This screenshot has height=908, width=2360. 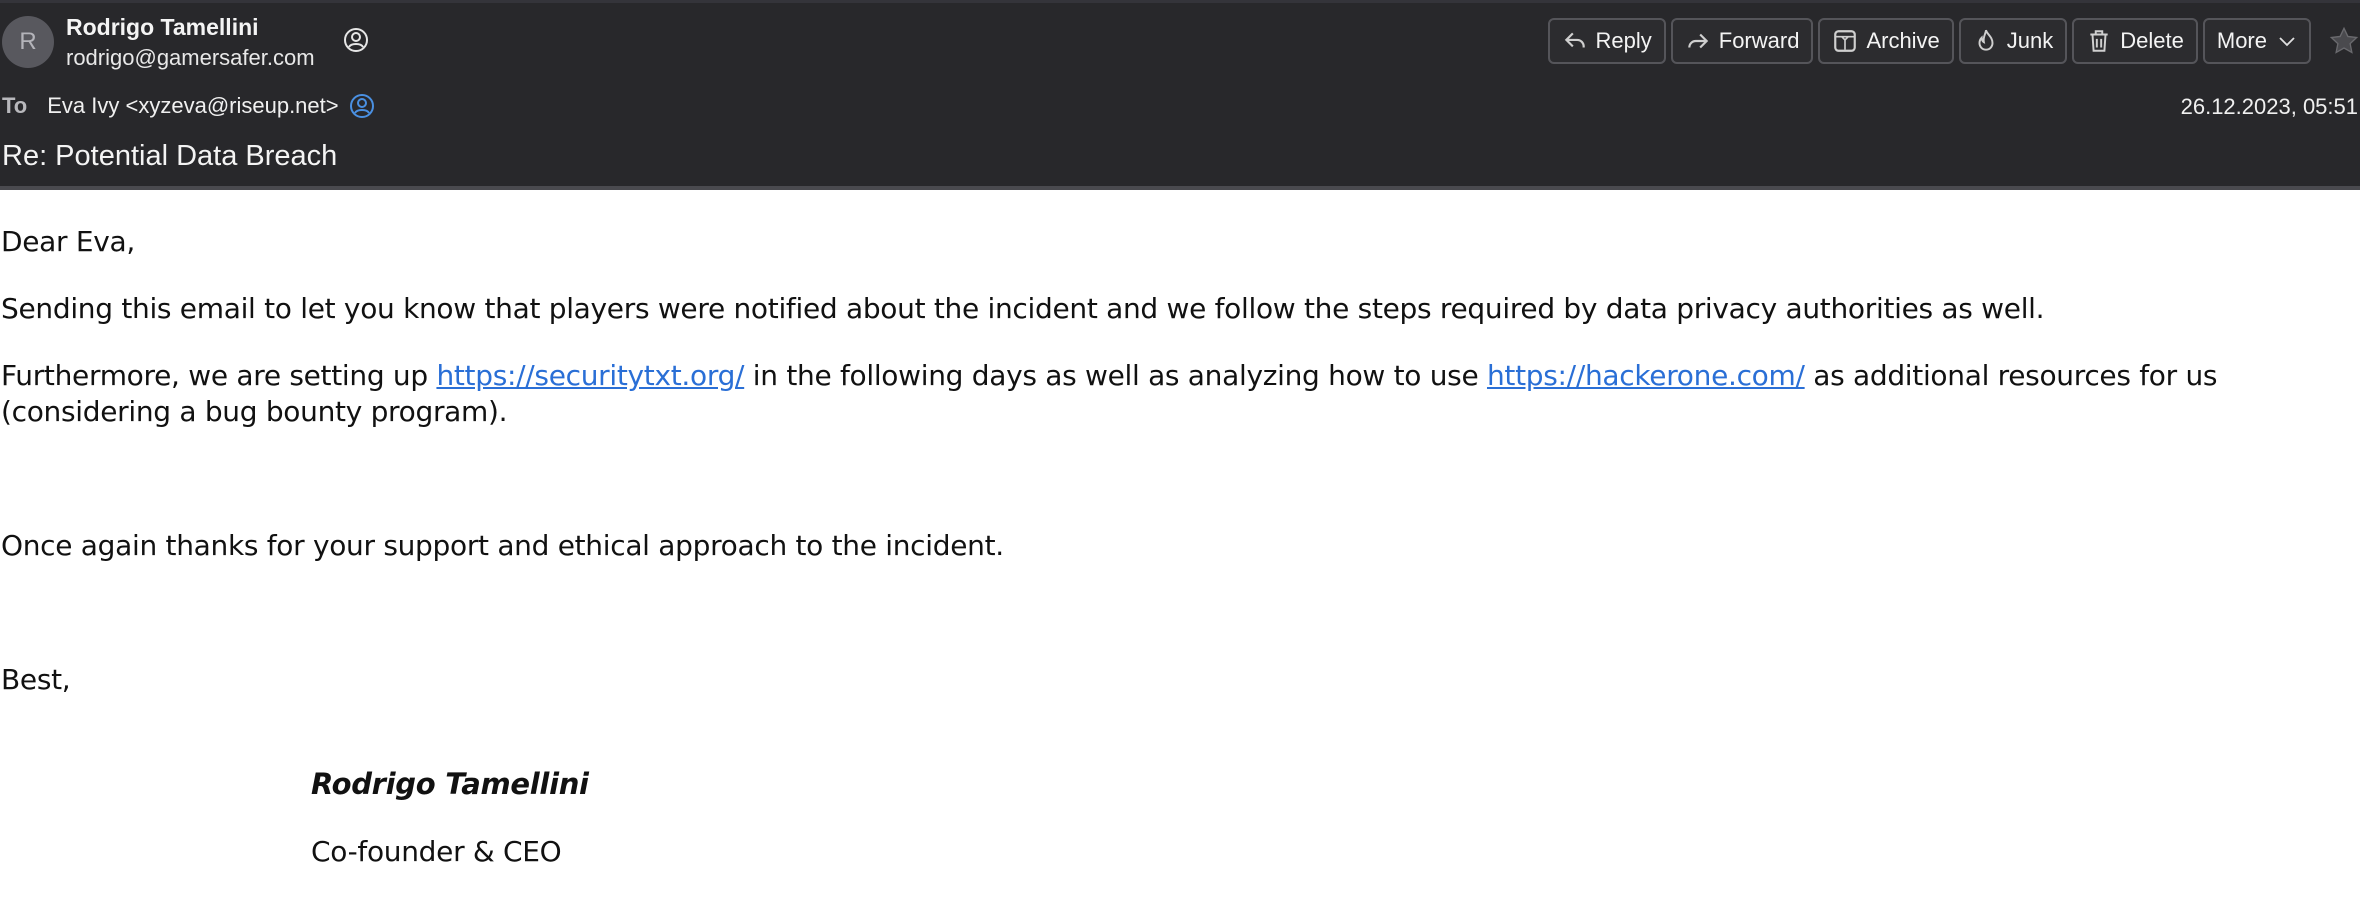 I want to click on forward-button: Forward, so click(x=1742, y=41).